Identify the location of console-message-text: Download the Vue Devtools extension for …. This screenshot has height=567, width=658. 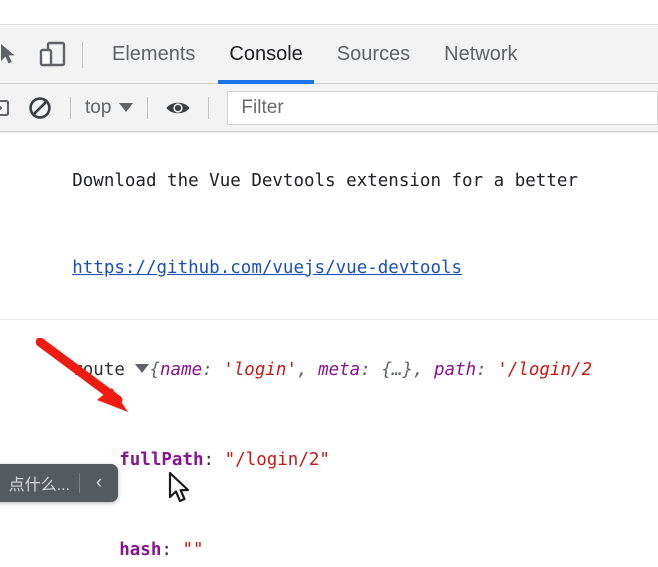
(330, 181).